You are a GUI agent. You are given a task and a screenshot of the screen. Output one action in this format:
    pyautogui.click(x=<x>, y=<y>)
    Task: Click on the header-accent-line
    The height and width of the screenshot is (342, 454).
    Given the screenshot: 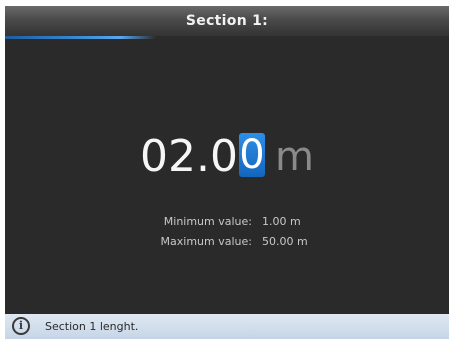 What is the action you would take?
    pyautogui.click(x=227, y=37)
    